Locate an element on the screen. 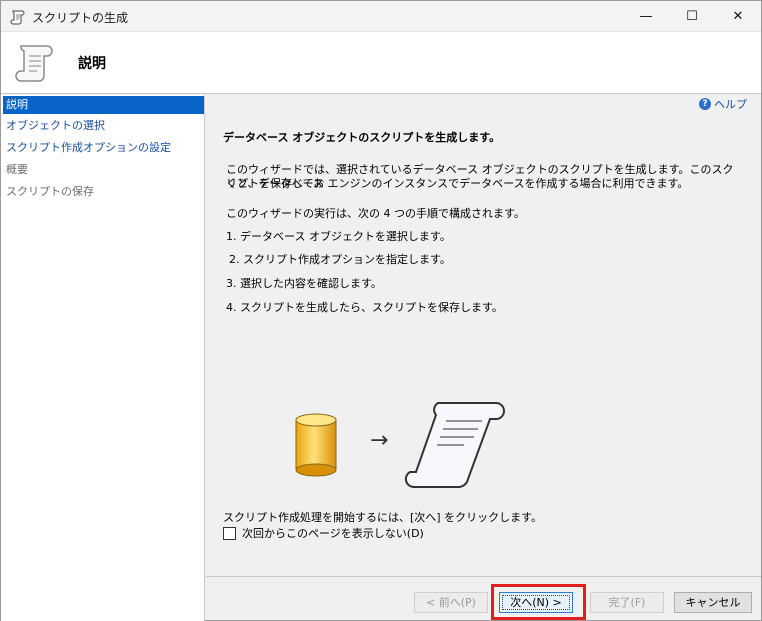 The height and width of the screenshot is (621, 762). maximize-button: ☐ is located at coordinates (692, 16).